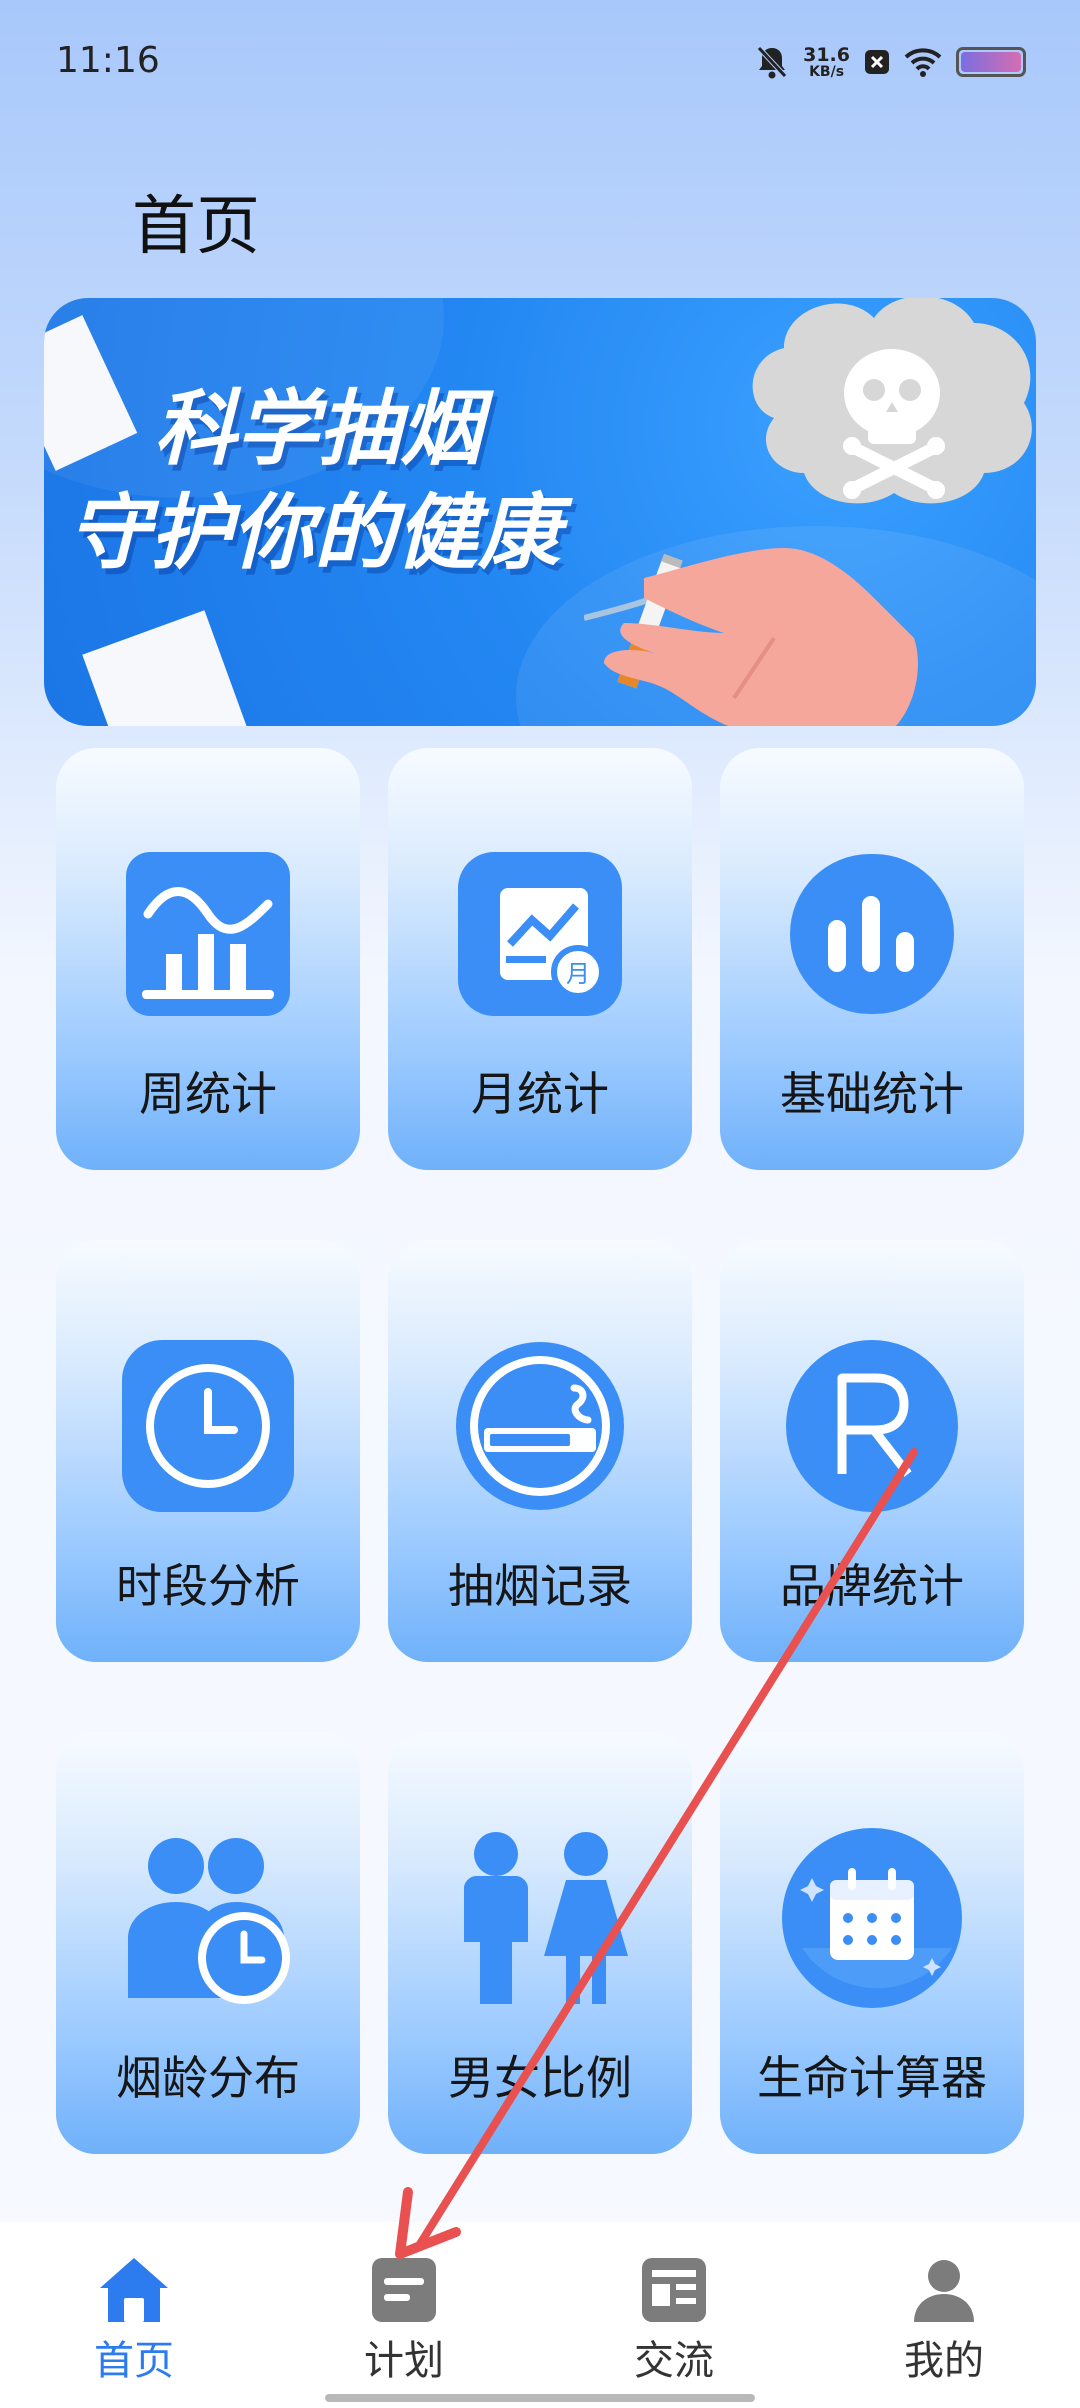  What do you see at coordinates (540, 60) in the screenshot?
I see `status-bar: 11:16 31.6 KB/s` at bounding box center [540, 60].